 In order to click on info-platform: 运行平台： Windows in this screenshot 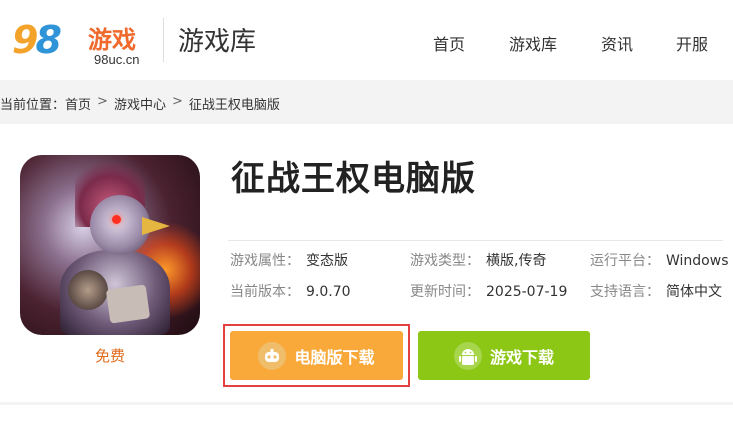, I will do `click(659, 260)`.